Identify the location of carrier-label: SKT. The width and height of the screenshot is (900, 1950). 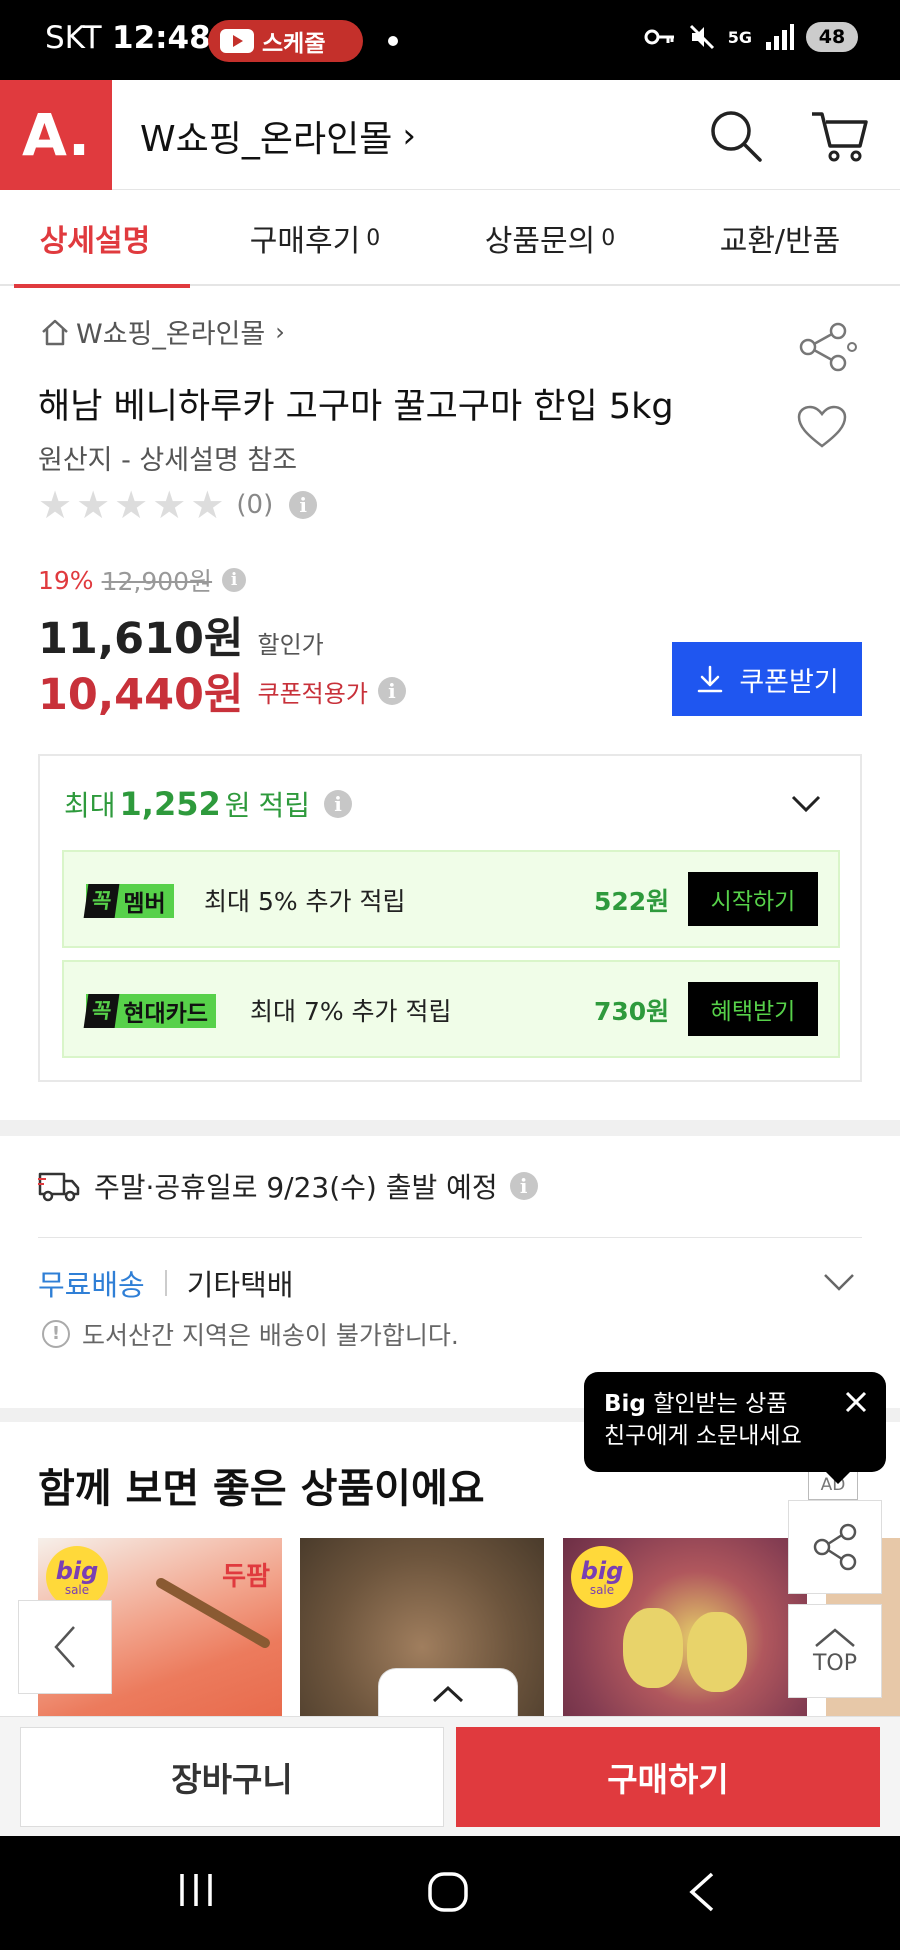
(73, 38).